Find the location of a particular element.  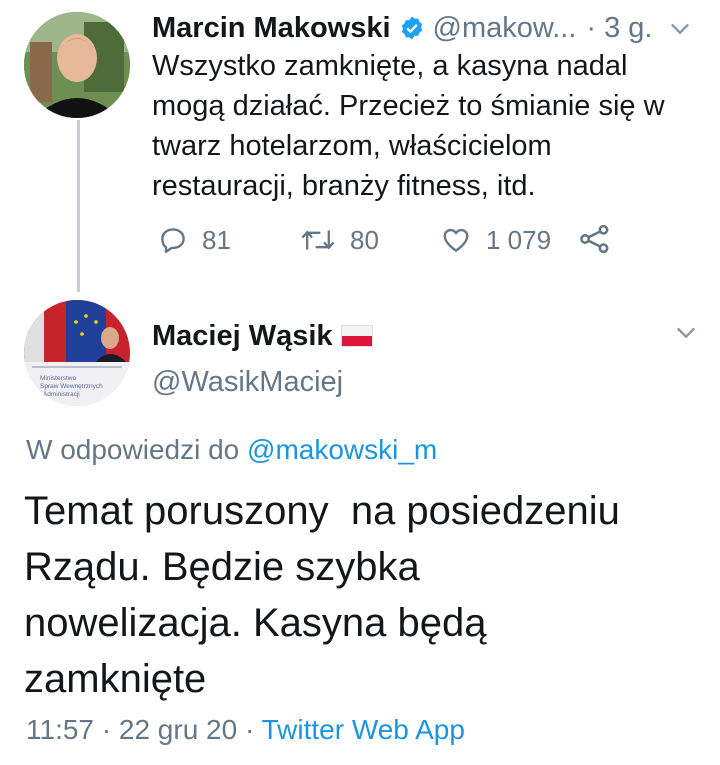

reply-to-link: @makowski_m is located at coordinates (342, 449).